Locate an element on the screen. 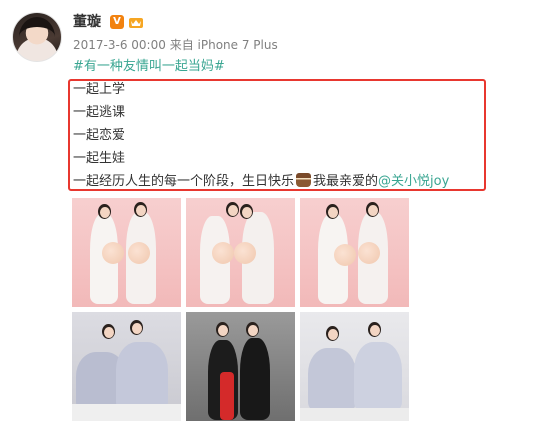 This screenshot has width=558, height=425. user-mention-link: @关小悦joy is located at coordinates (413, 181).